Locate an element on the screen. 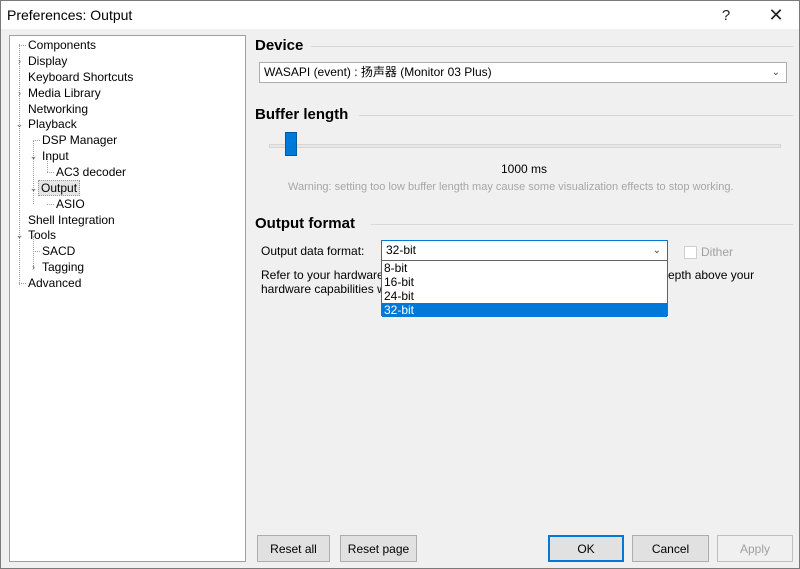 The image size is (800, 569). tree-item-label: Components is located at coordinates (62, 45).